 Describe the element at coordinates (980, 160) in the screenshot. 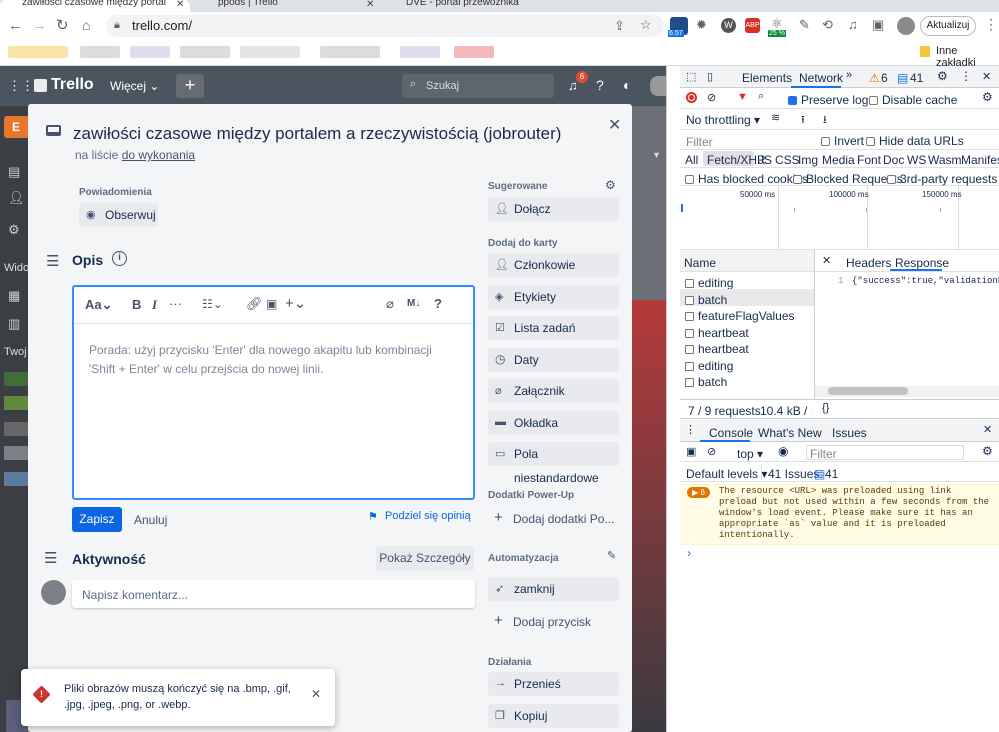

I see `type-filter-manifest: Manifest` at that location.